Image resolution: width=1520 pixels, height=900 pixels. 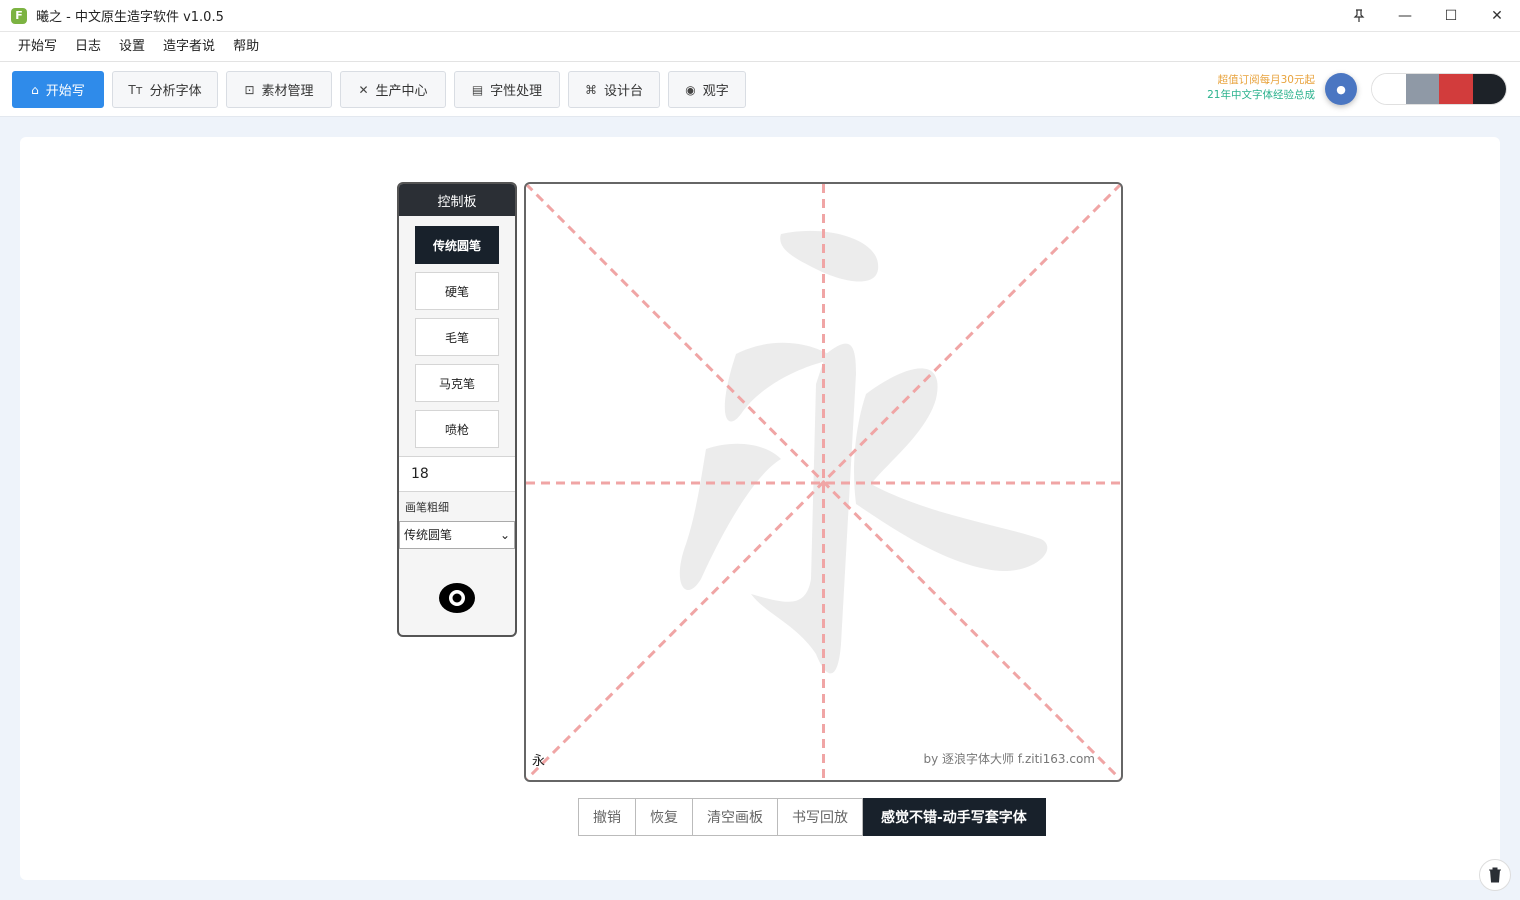 What do you see at coordinates (132, 47) in the screenshot?
I see `menu-settings: 设置` at bounding box center [132, 47].